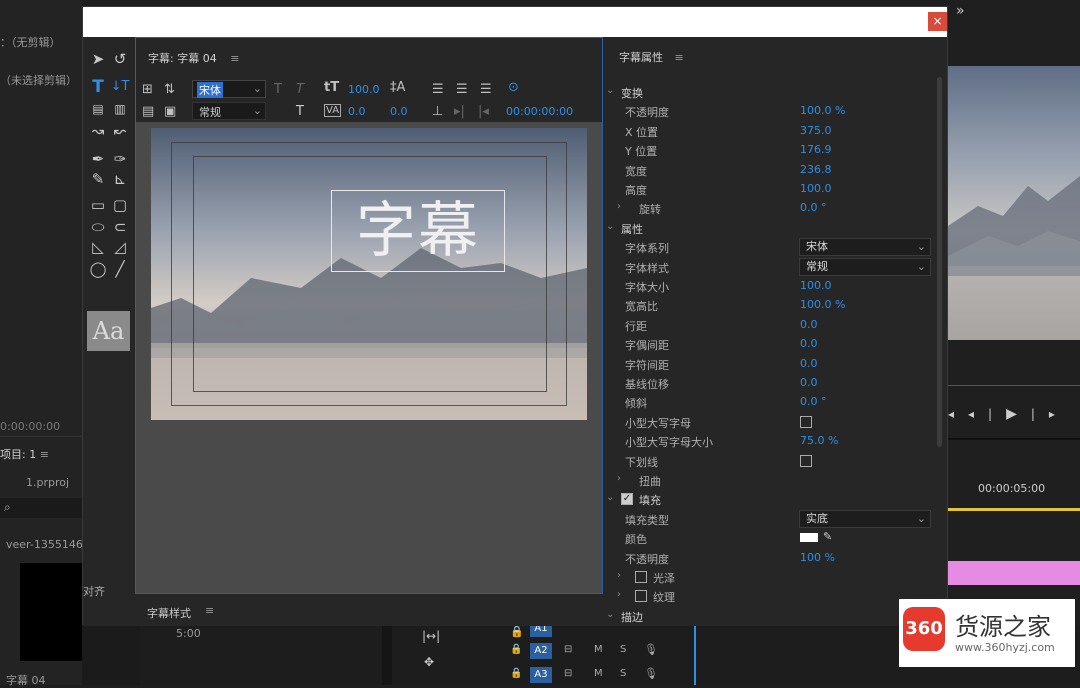 This screenshot has width=1080, height=688. What do you see at coordinates (462, 89) in the screenshot?
I see `align-center-icon: ☰` at bounding box center [462, 89].